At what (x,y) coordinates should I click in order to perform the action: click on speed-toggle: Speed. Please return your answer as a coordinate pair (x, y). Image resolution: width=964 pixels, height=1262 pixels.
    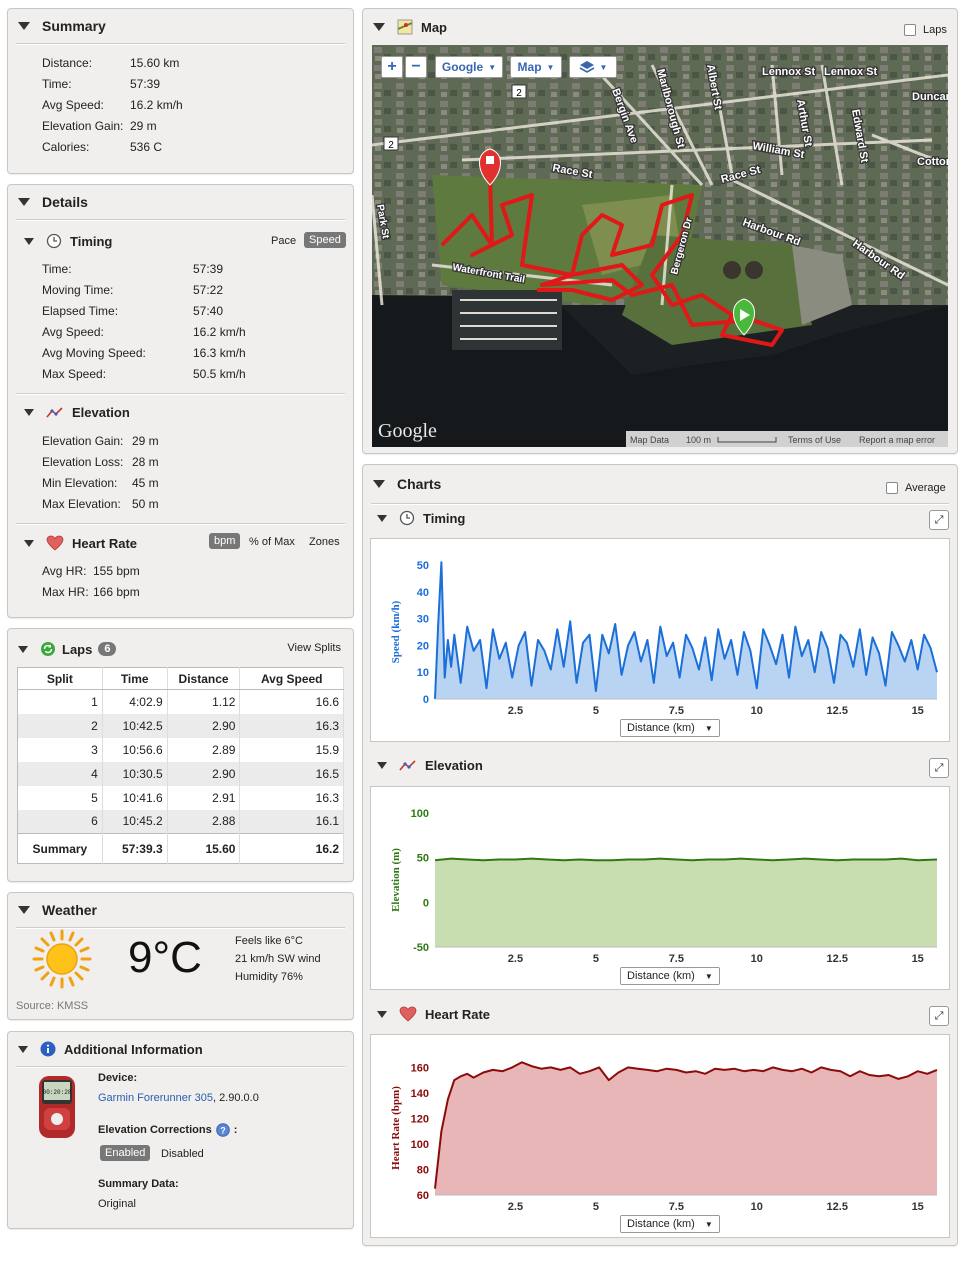
    Looking at the image, I should click on (325, 240).